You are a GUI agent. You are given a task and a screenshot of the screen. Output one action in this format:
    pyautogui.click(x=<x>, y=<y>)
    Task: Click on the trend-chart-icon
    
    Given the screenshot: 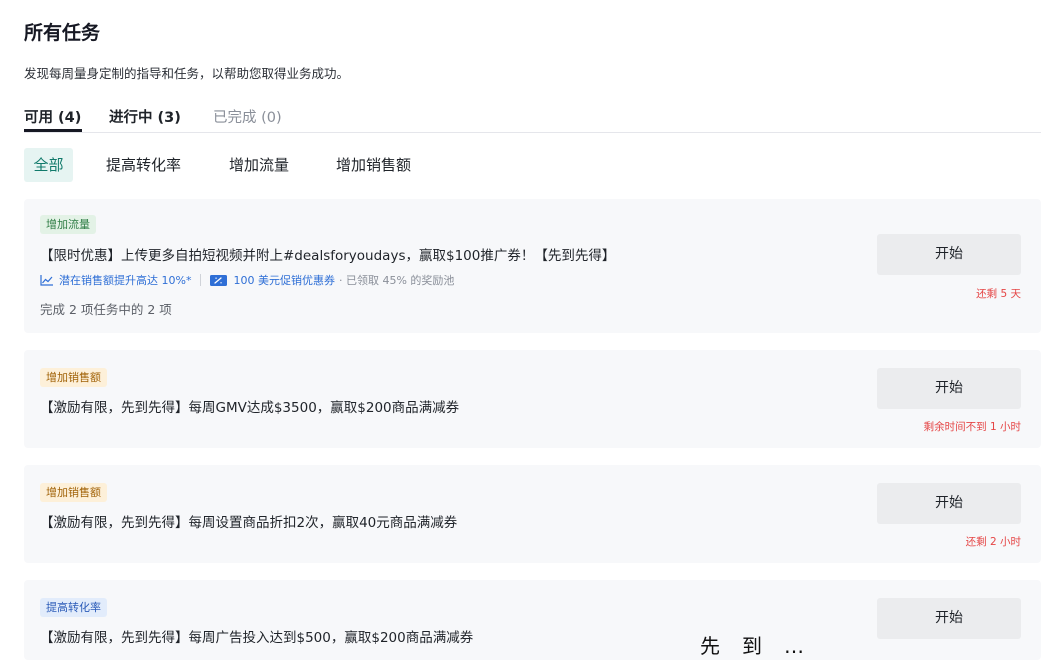 What is the action you would take?
    pyautogui.click(x=46, y=280)
    